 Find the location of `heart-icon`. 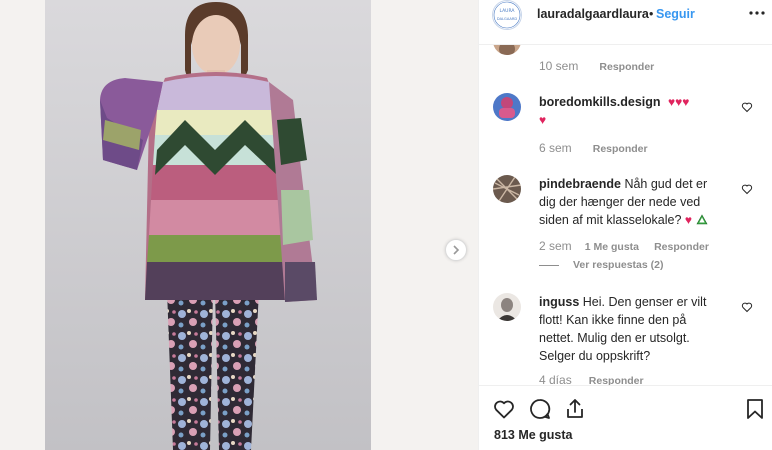

heart-icon is located at coordinates (504, 409).